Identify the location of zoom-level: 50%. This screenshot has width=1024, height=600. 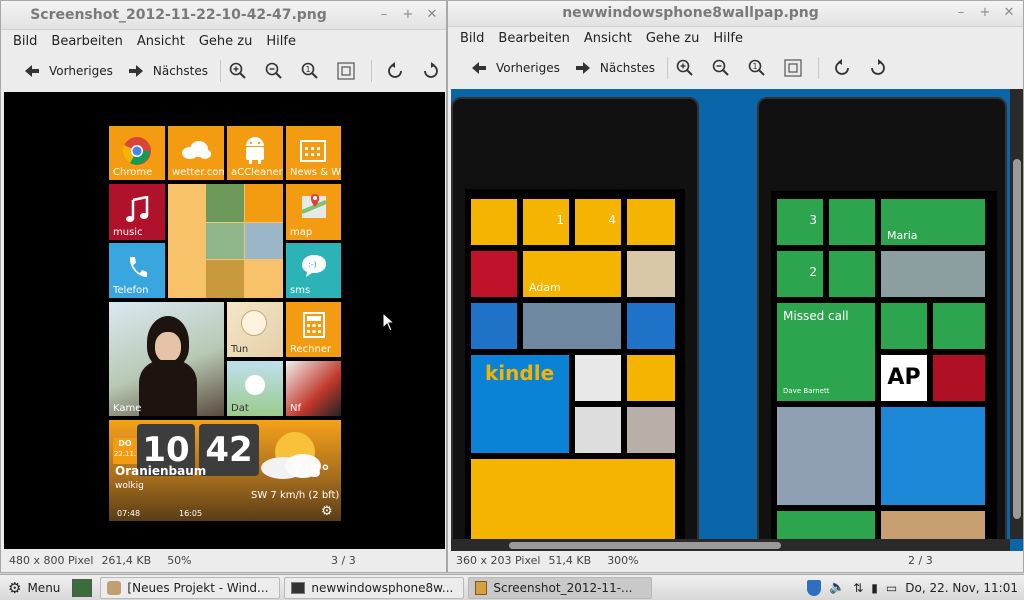
(179, 560).